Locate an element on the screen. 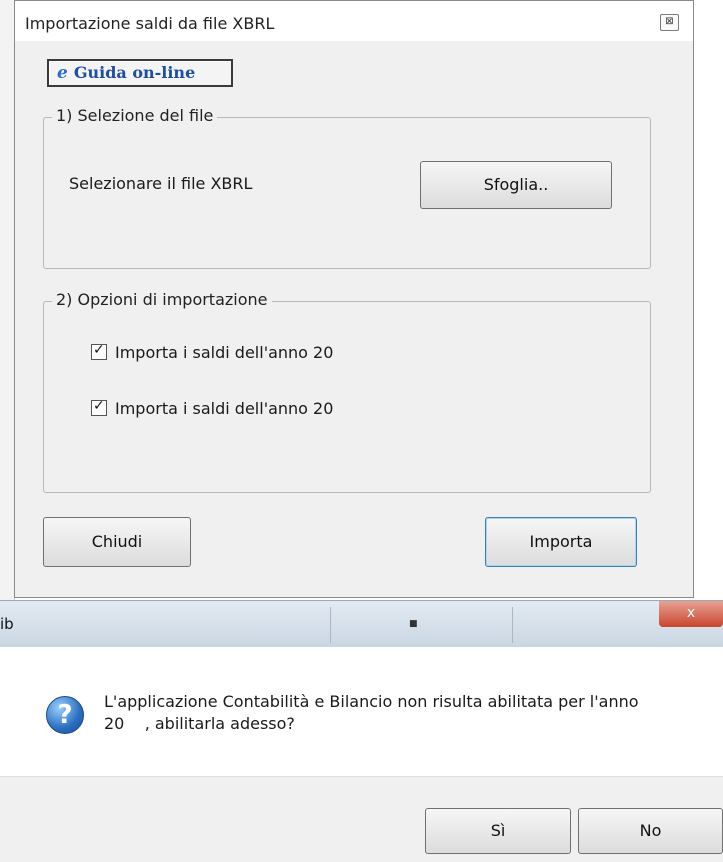  yes-button: Sì is located at coordinates (498, 831).